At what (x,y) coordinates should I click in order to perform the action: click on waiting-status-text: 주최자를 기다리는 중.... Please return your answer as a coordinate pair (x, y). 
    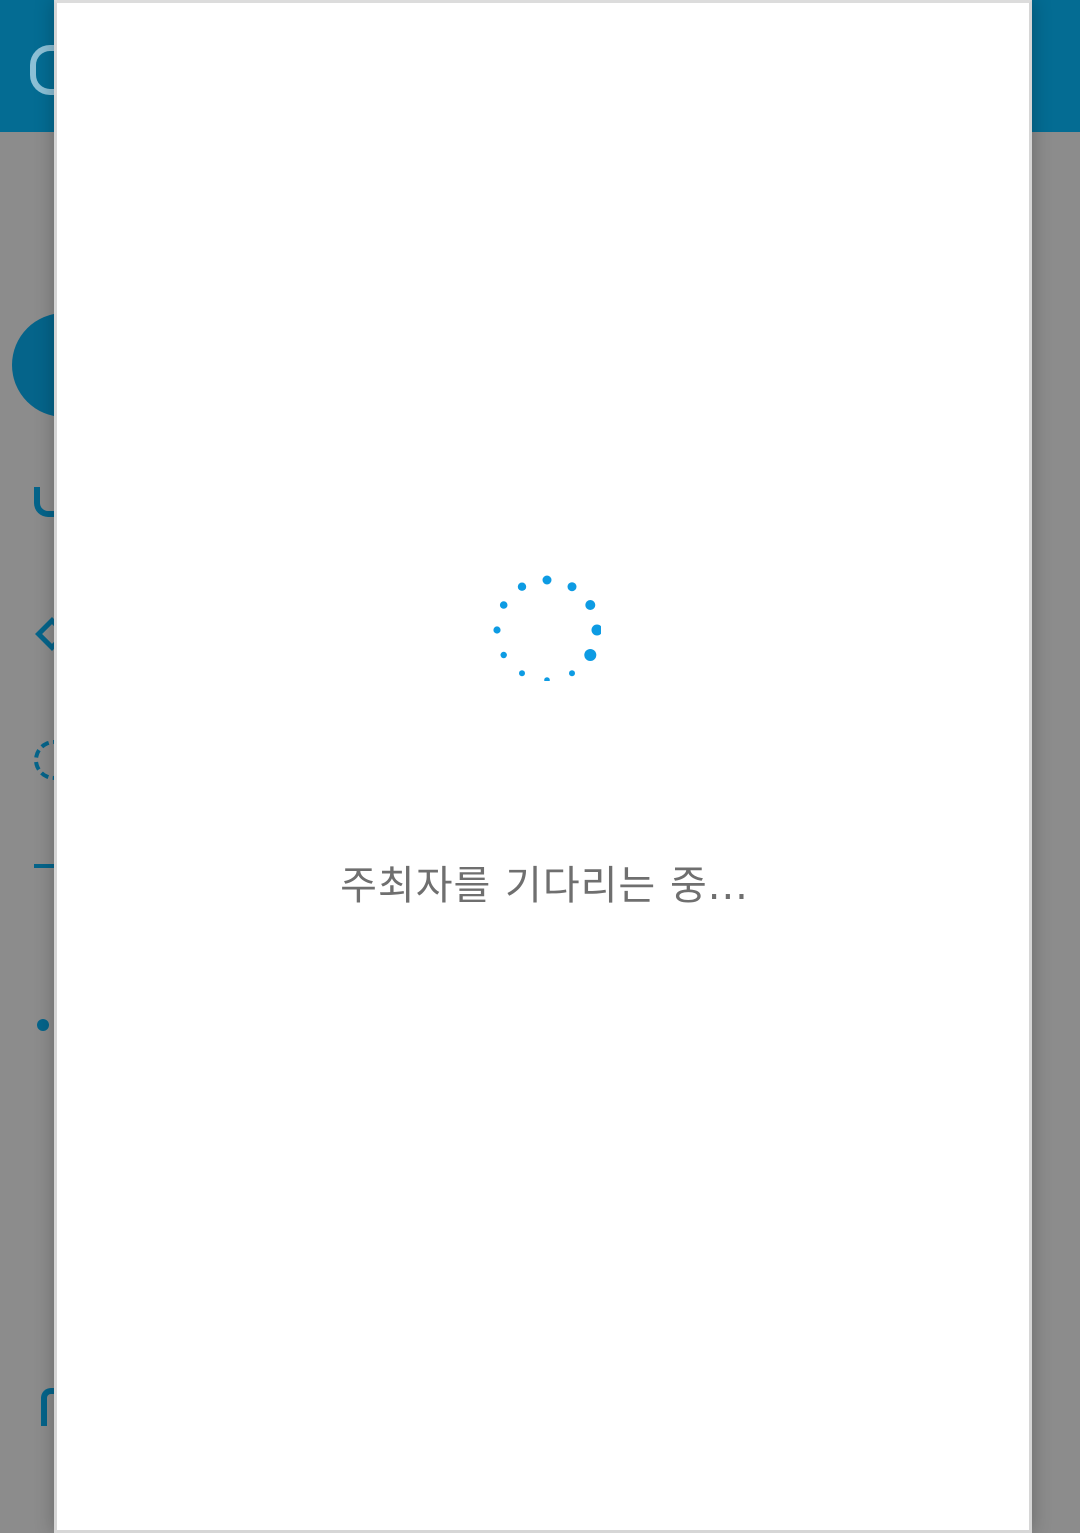
    Looking at the image, I should click on (544, 886).